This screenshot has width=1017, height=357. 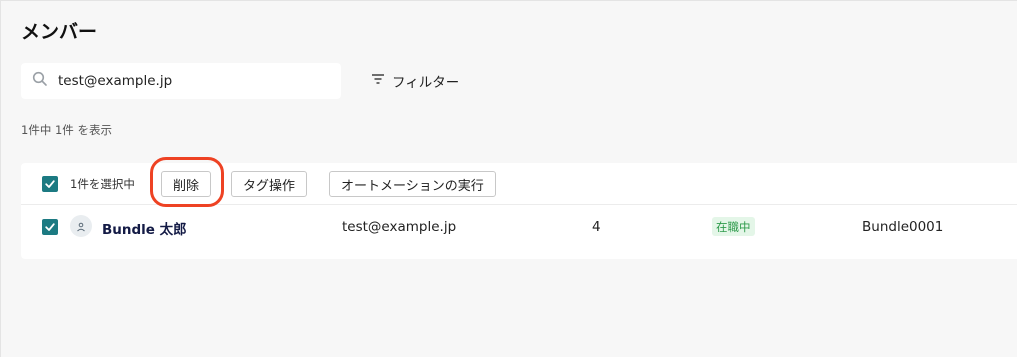 I want to click on avatar, so click(x=81, y=226).